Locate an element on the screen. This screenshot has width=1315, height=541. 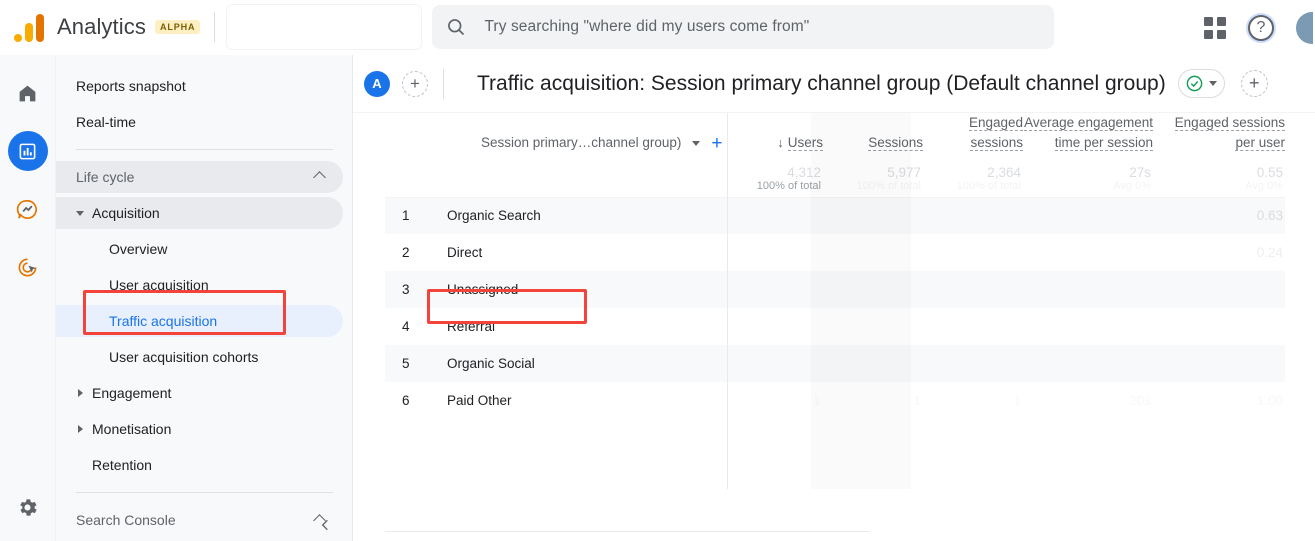
add-dimension-icon: + is located at coordinates (716, 143).